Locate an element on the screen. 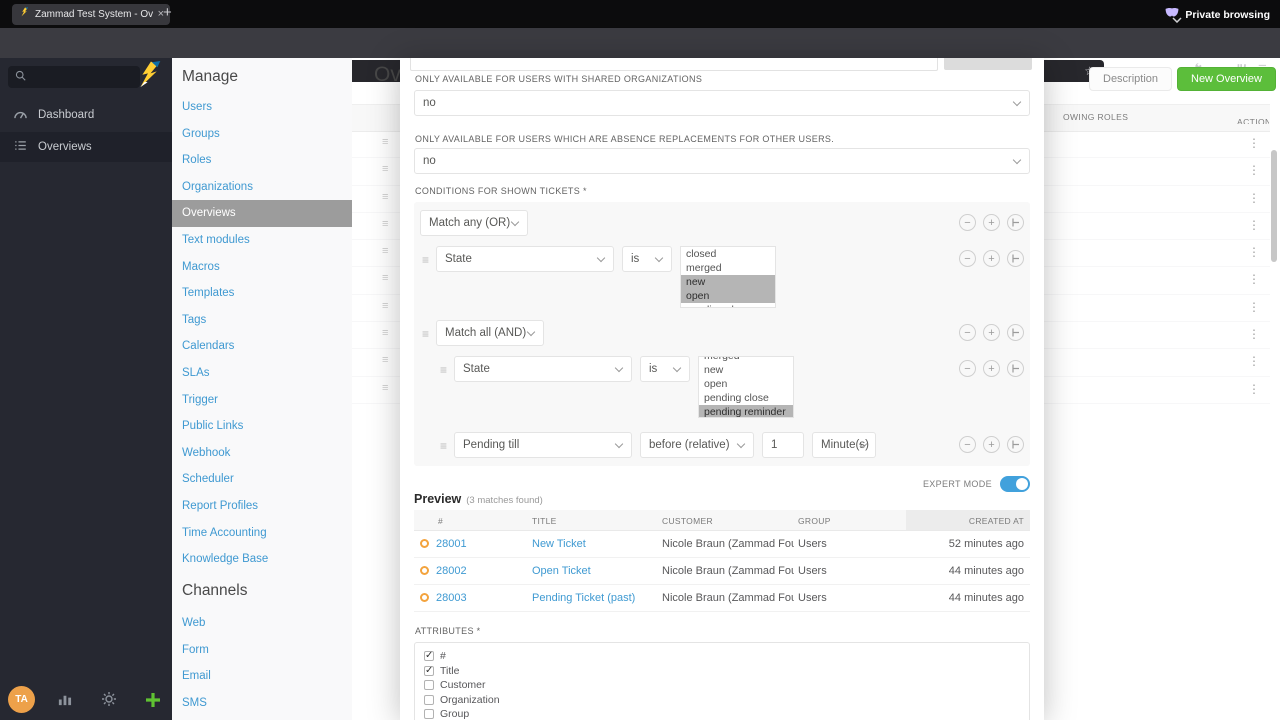  value-input is located at coordinates (783, 445).